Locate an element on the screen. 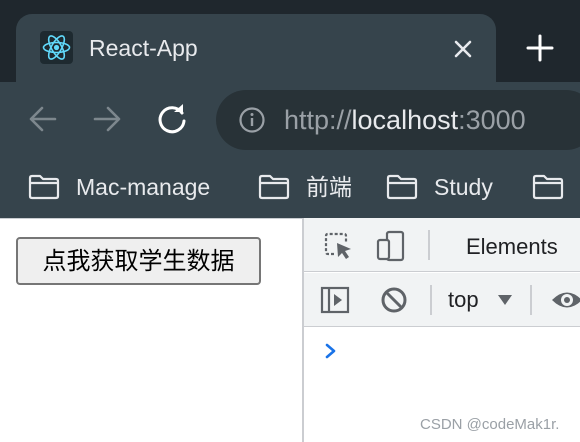 Image resolution: width=580 pixels, height=442 pixels. reload-icon is located at coordinates (172, 119).